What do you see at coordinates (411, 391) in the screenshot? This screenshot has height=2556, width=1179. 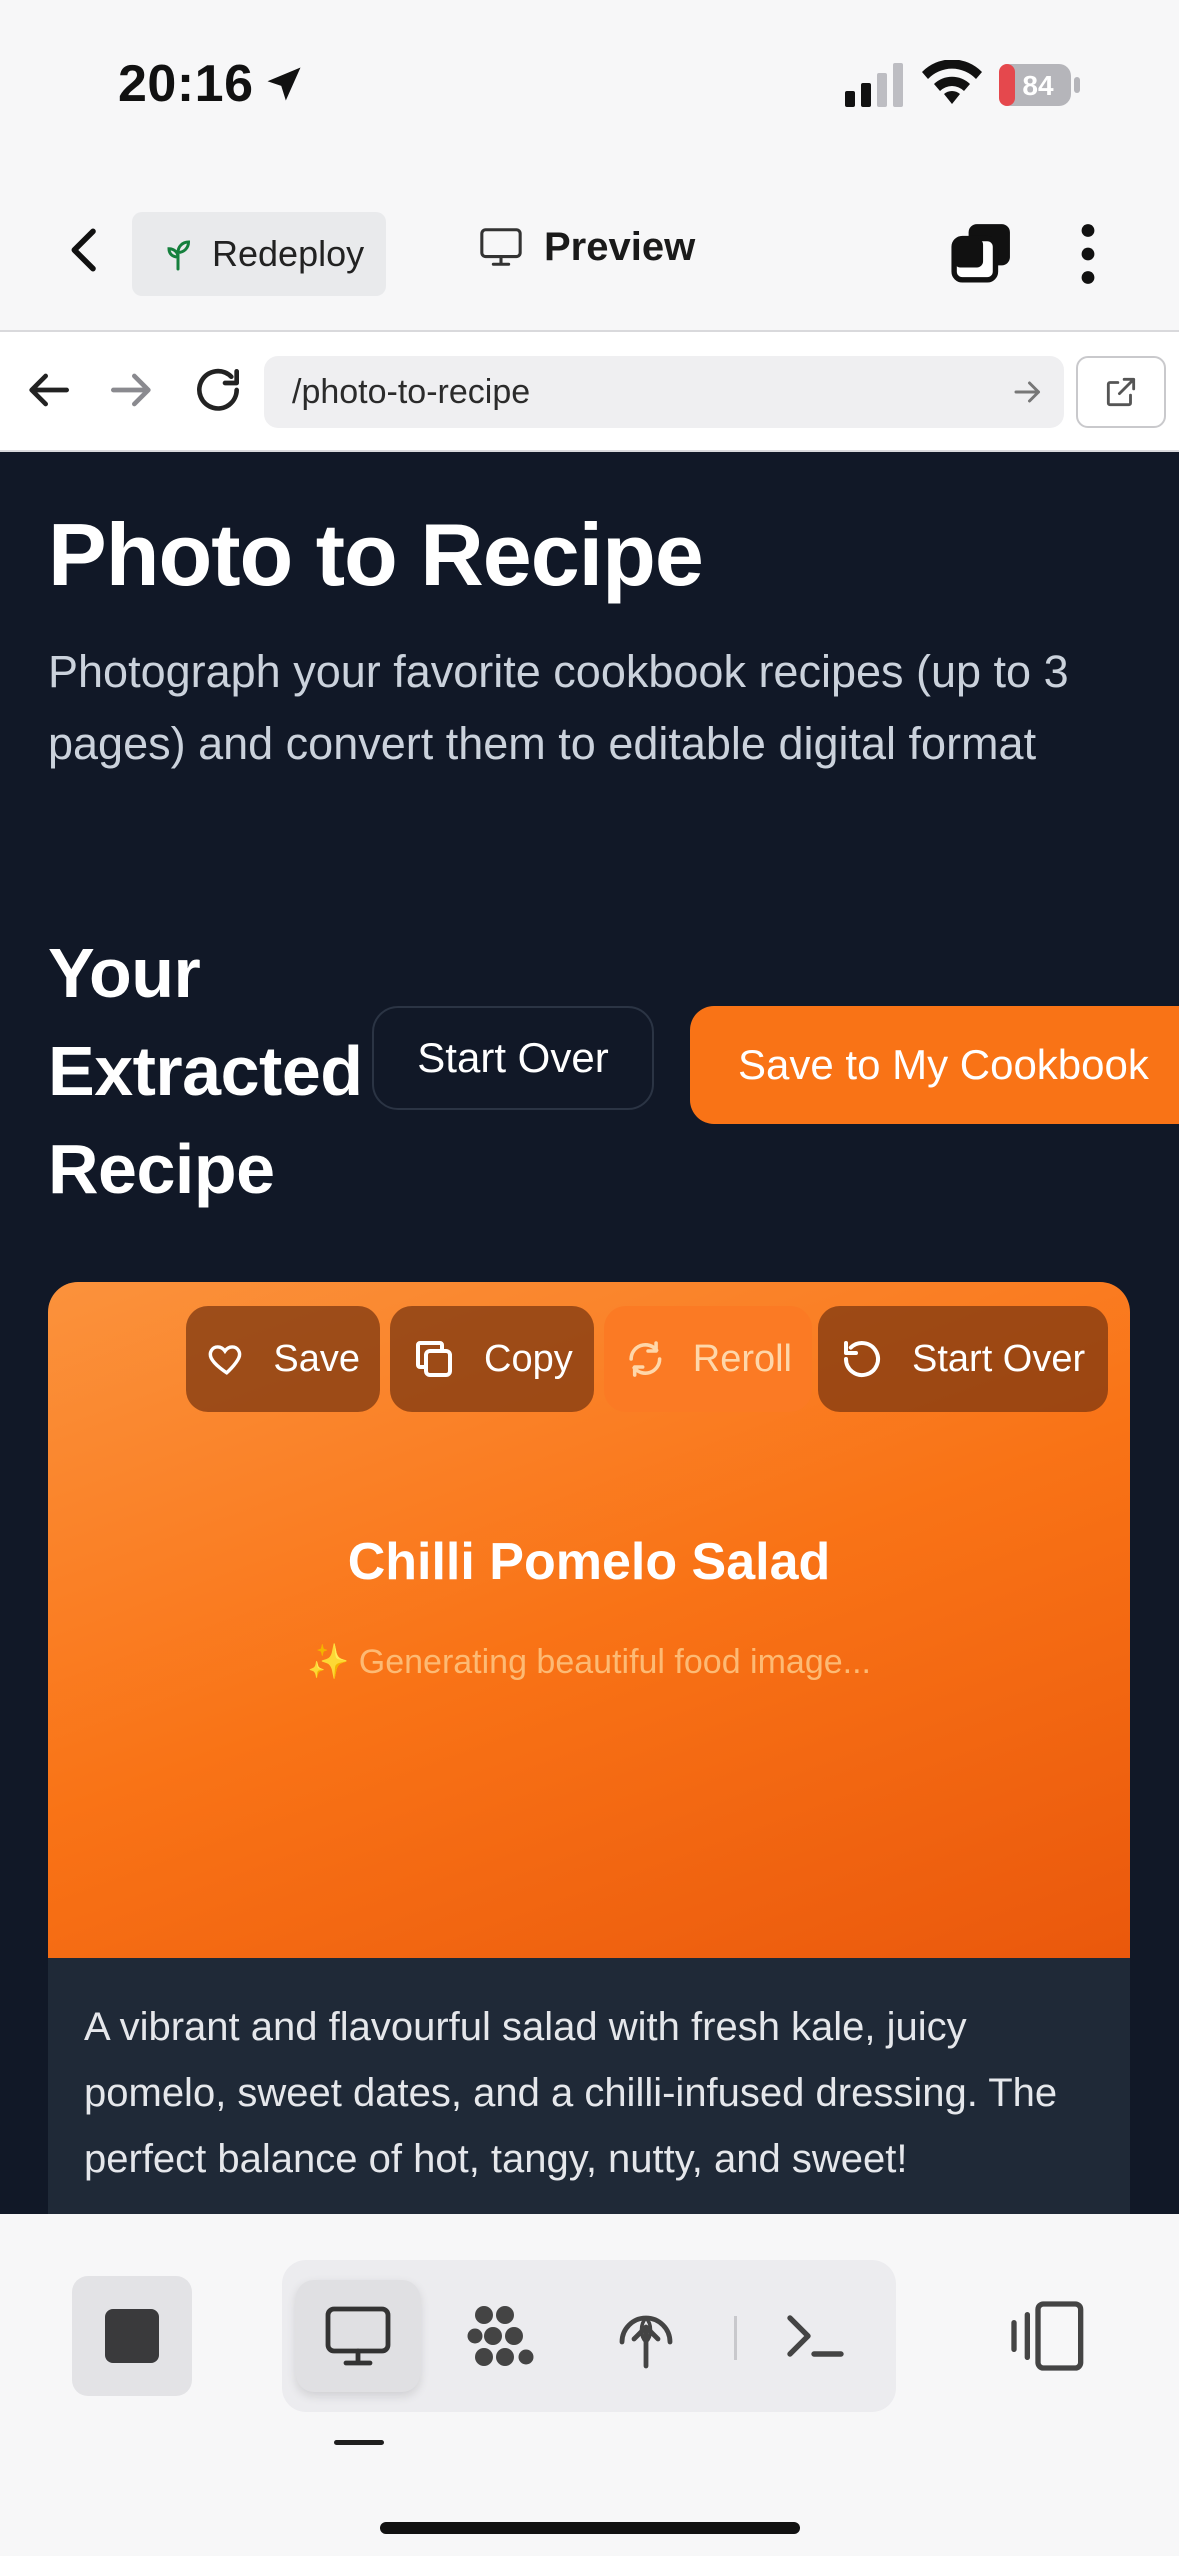 I see `url-text: /photo-to-recipe` at bounding box center [411, 391].